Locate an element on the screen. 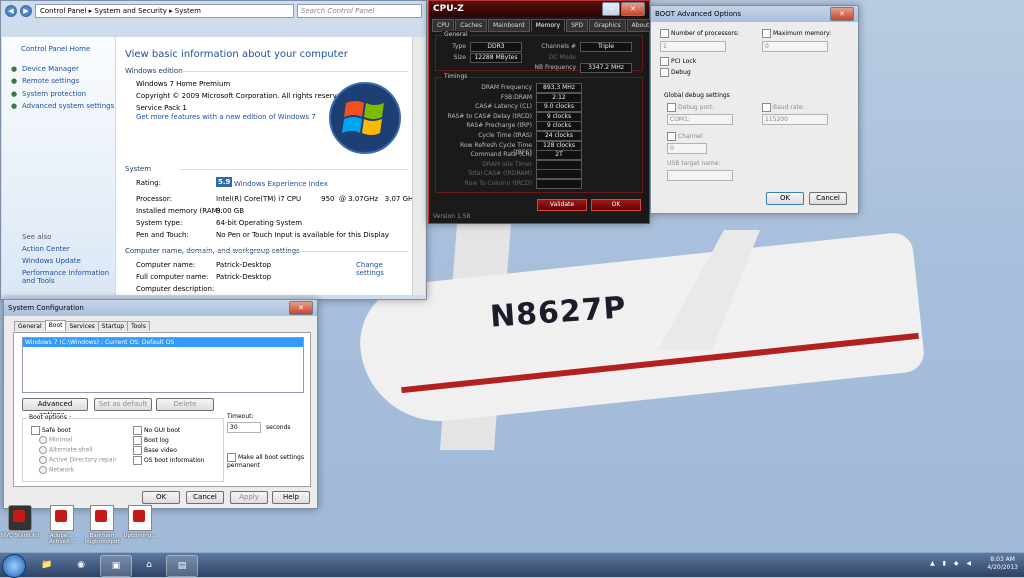 This screenshot has width=1024, height=578. msconfig-cancel-button: Cancel is located at coordinates (205, 497).